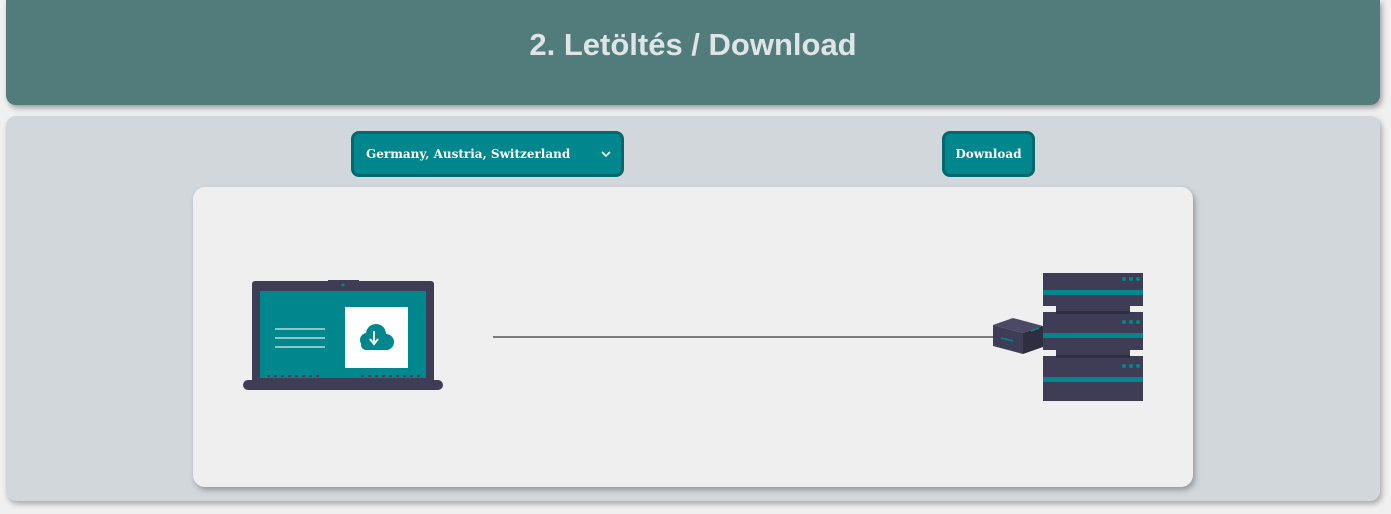 This screenshot has width=1391, height=514. I want to click on laptop-icon, so click(343, 335).